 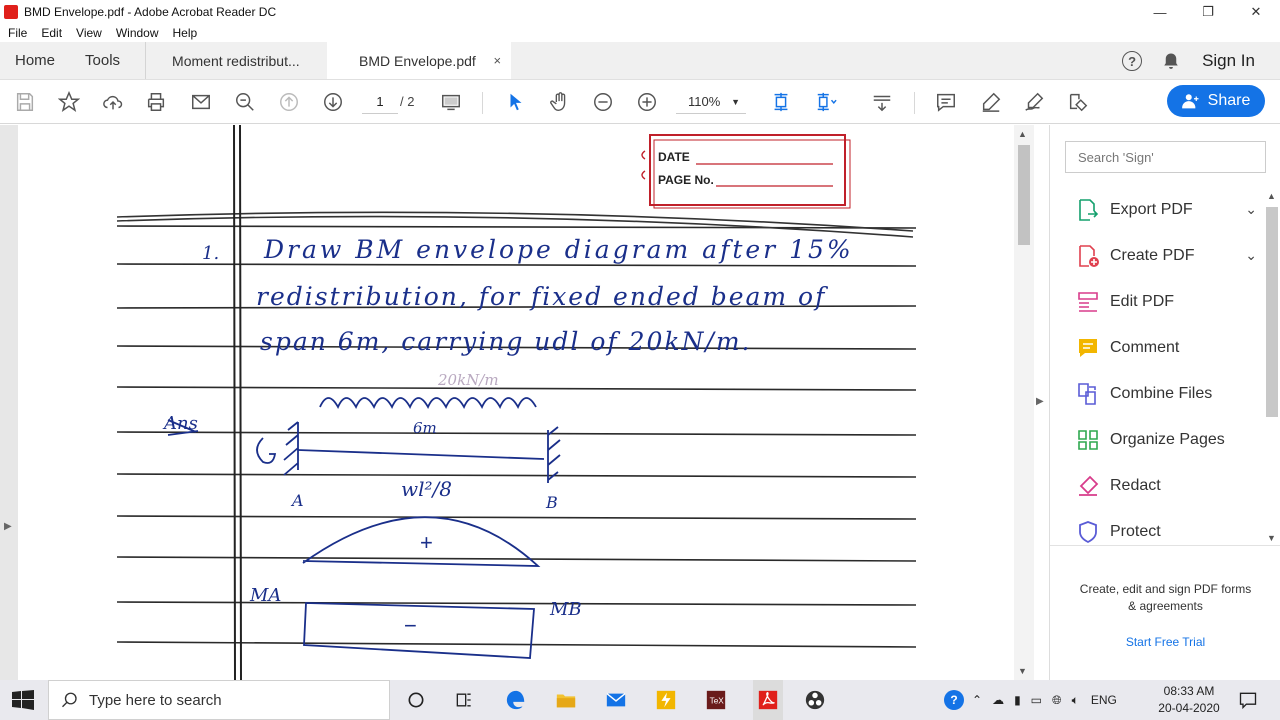 I want to click on toolbar: 1 / 2 110% ▼, so click(x=640, y=102).